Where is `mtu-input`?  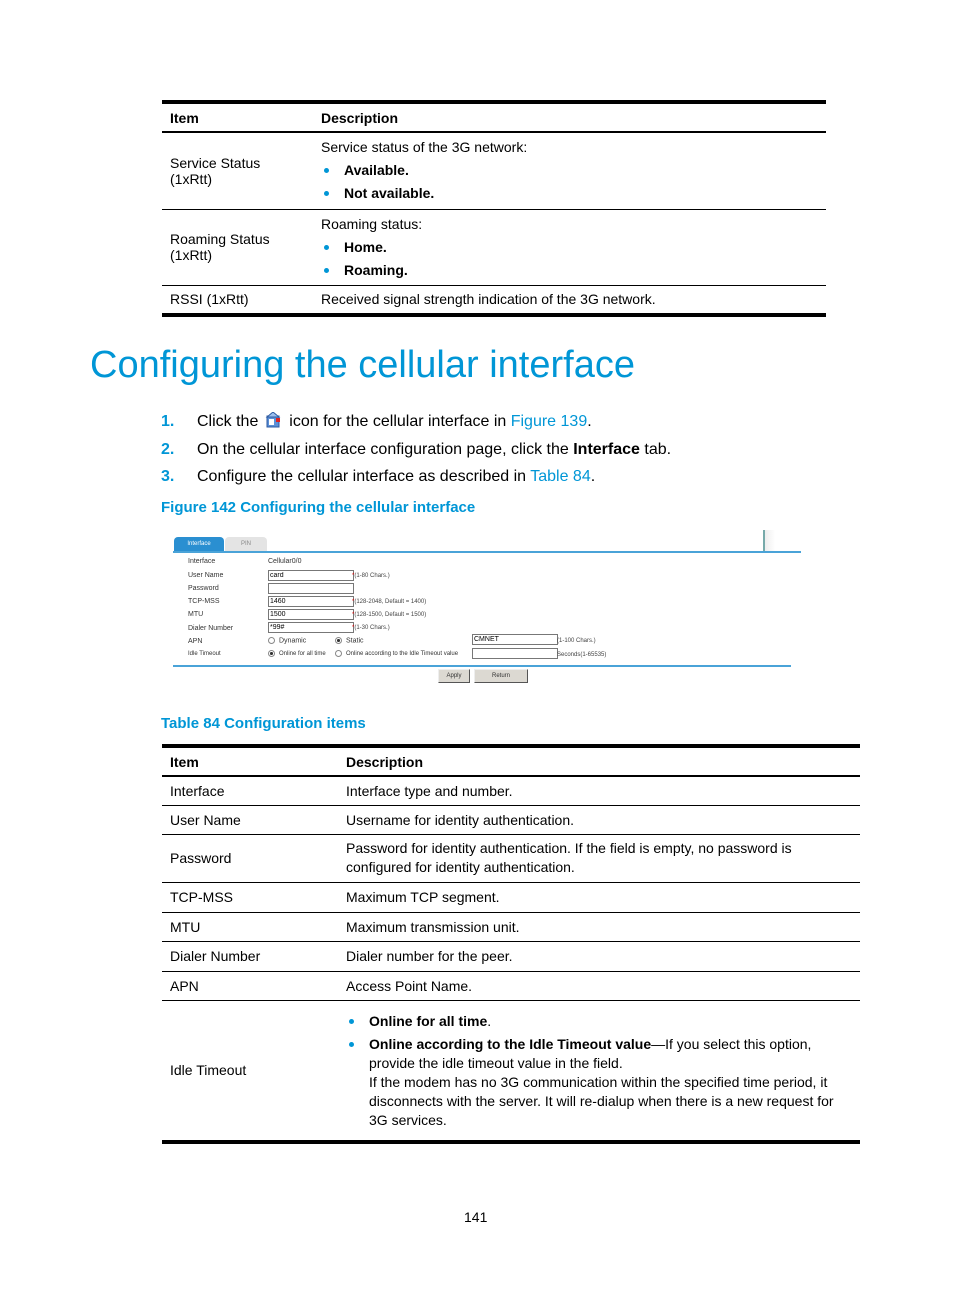
mtu-input is located at coordinates (311, 614).